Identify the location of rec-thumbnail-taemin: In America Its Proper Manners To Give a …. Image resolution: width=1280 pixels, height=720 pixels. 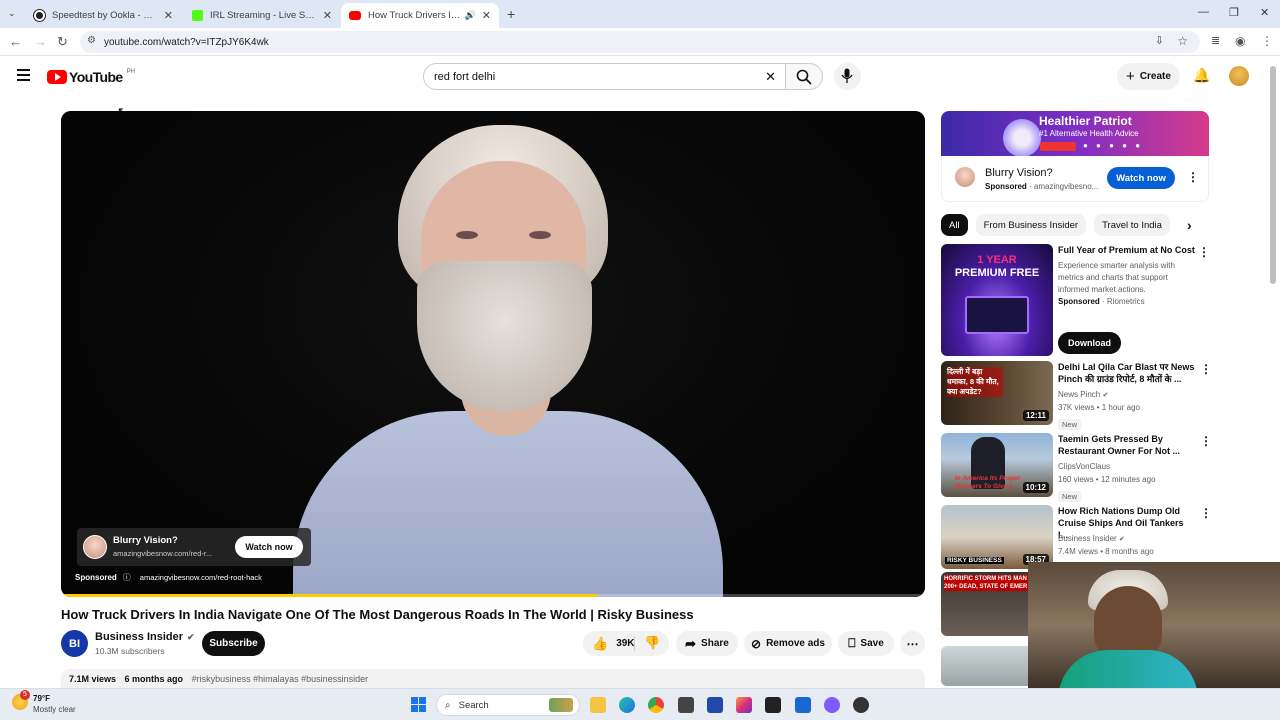
(997, 465).